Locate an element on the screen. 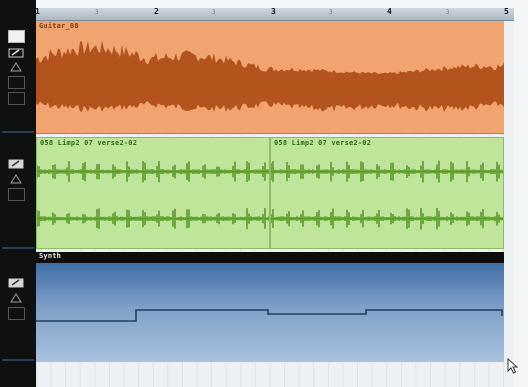 Image resolution: width=528 pixels, height=387 pixels. track-header-column is located at coordinates (18, 193).